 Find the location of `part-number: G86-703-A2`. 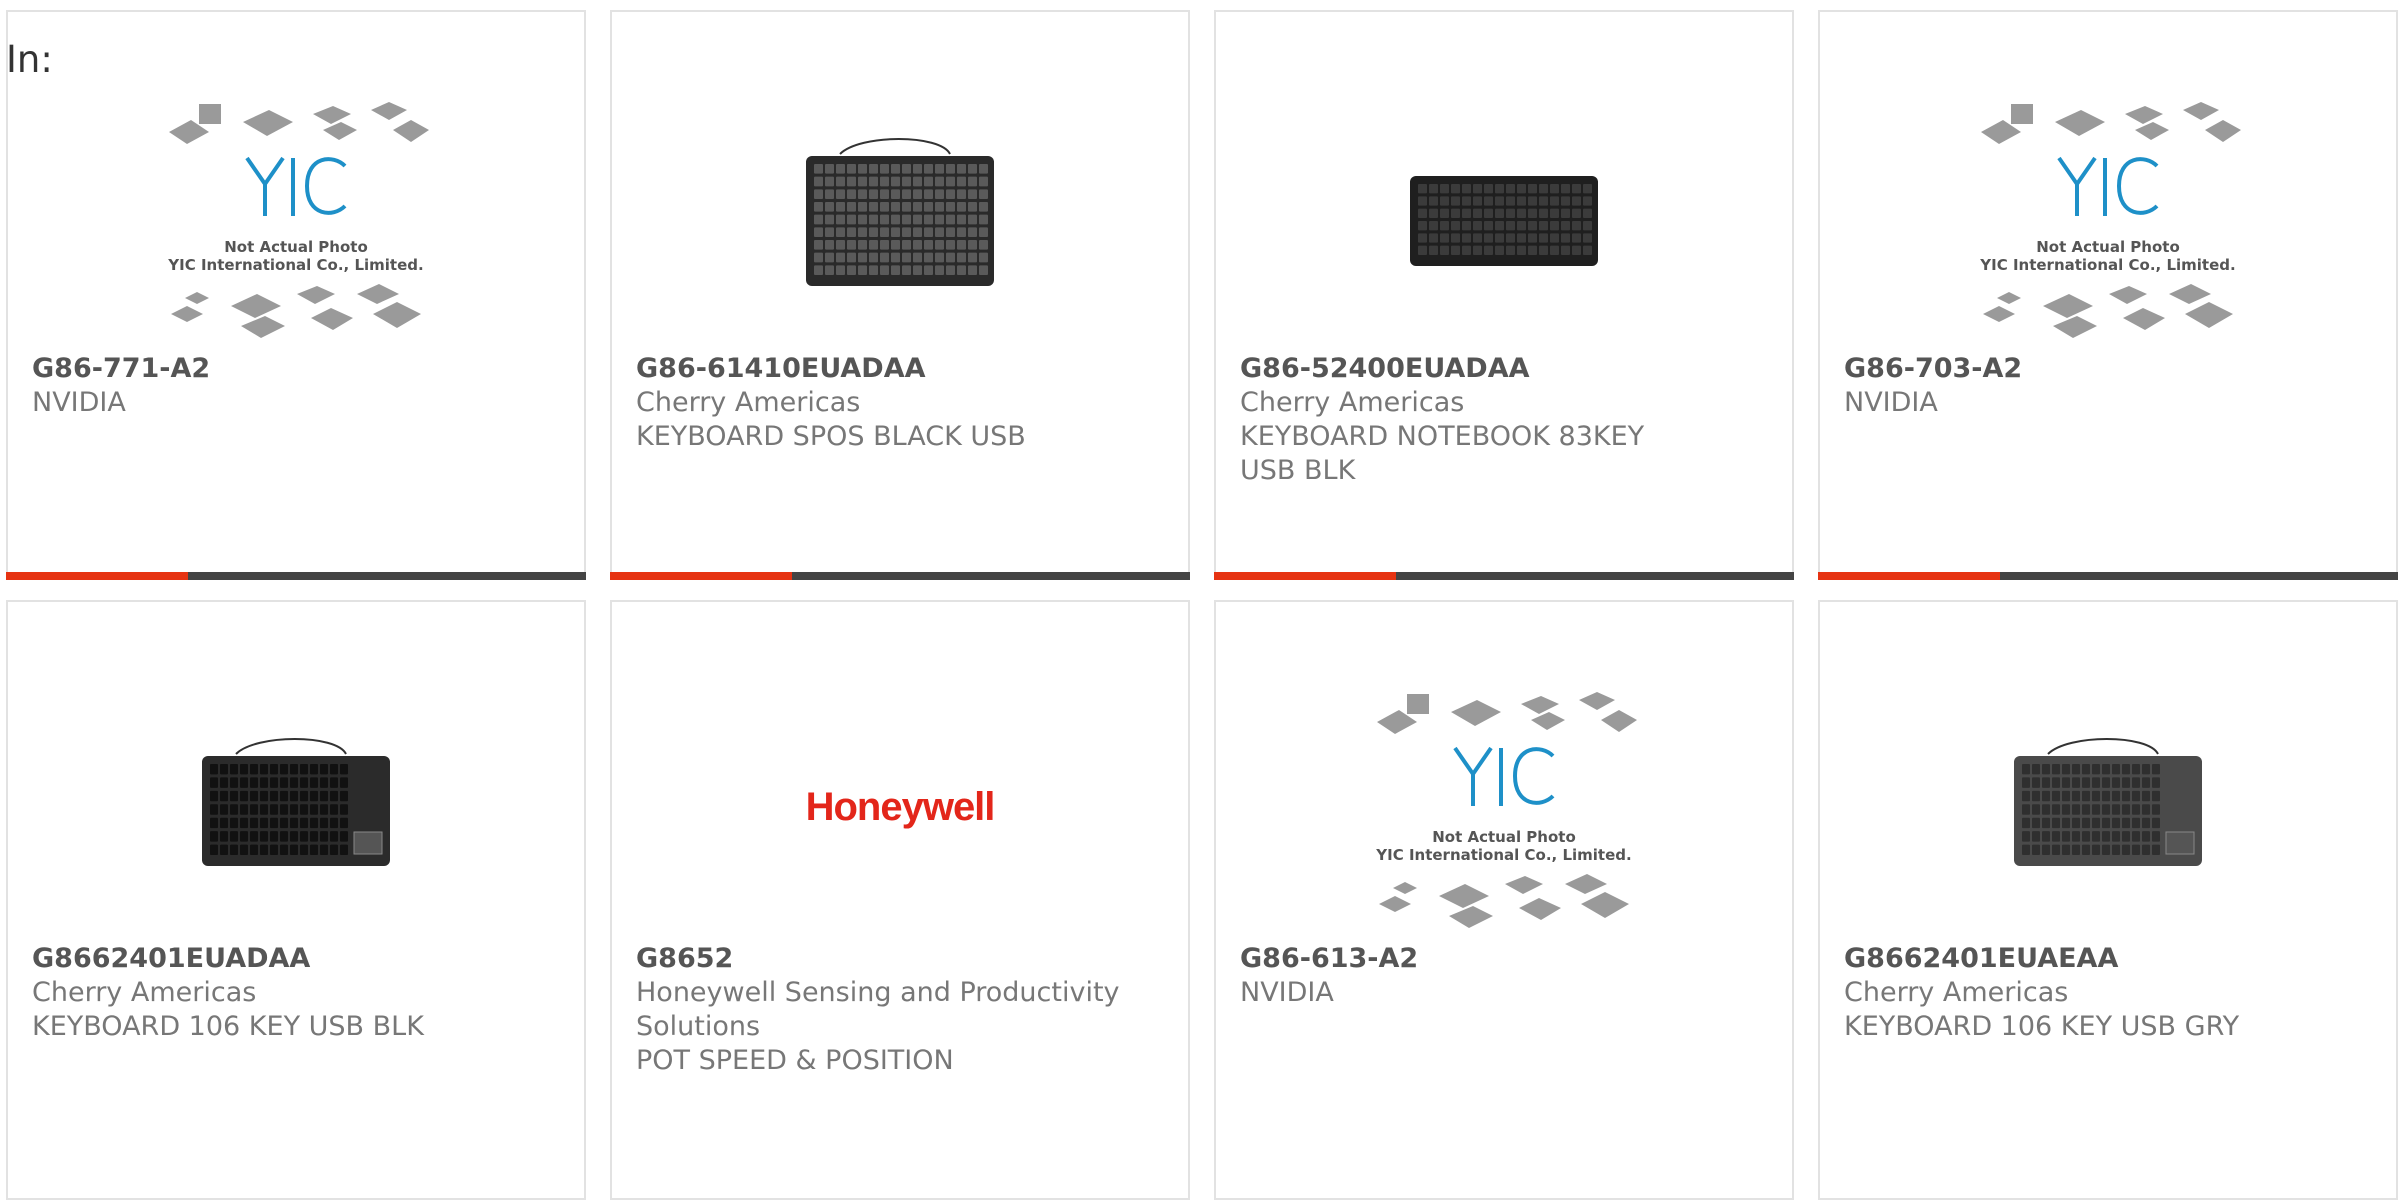

part-number: G86-703-A2 is located at coordinates (2108, 369).